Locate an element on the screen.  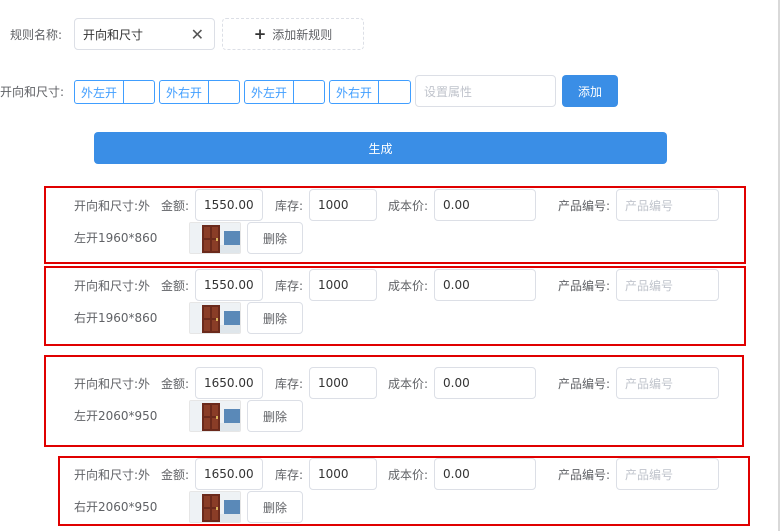
spec-line-2: 右开2060*950 is located at coordinates (116, 507).